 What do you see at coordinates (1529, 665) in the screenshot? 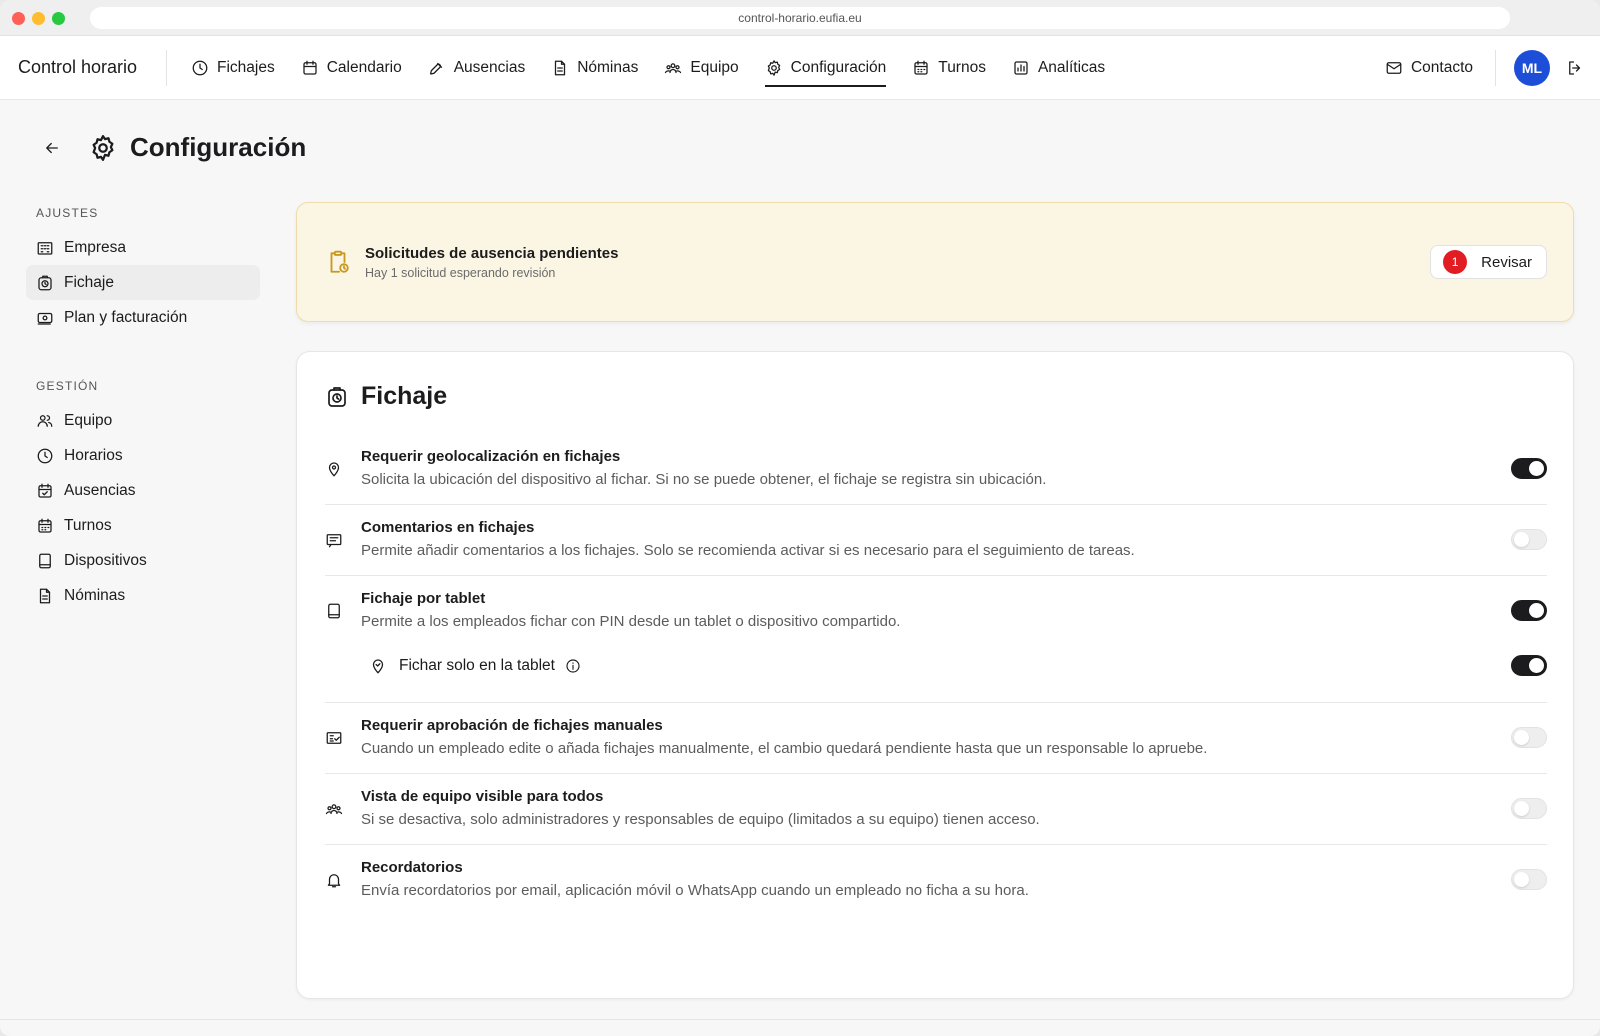
I see `tablet-only-toggle` at bounding box center [1529, 665].